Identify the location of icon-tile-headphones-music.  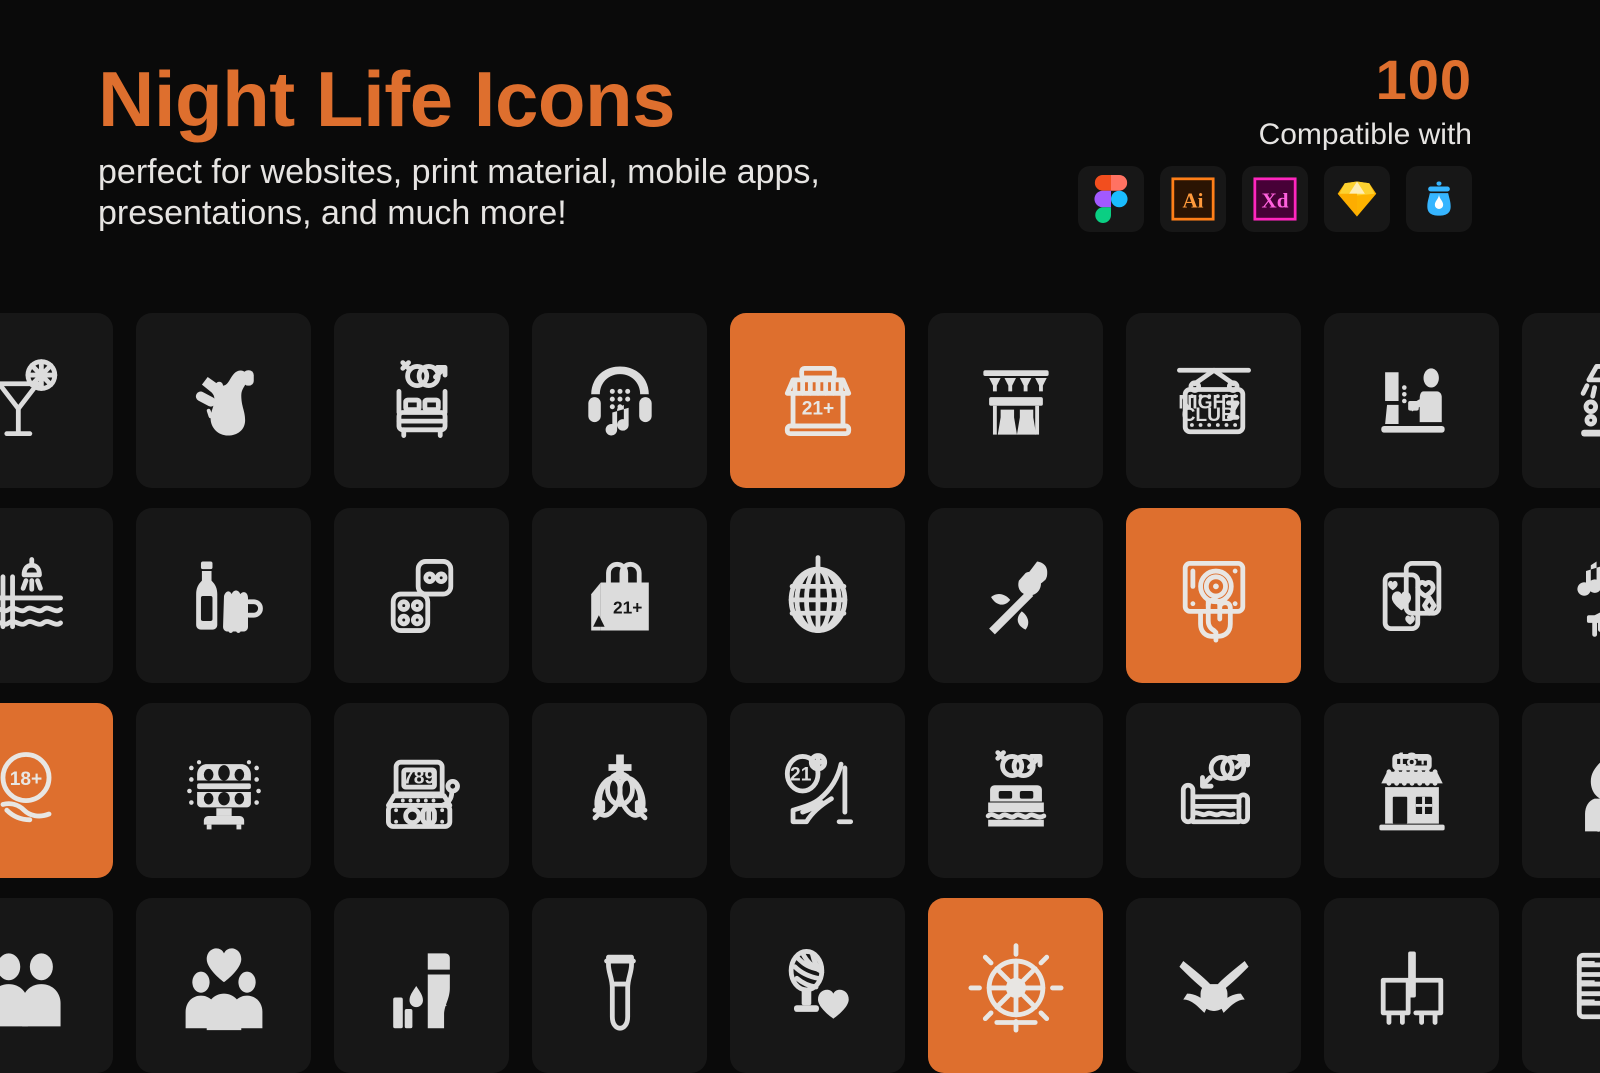
(619, 400).